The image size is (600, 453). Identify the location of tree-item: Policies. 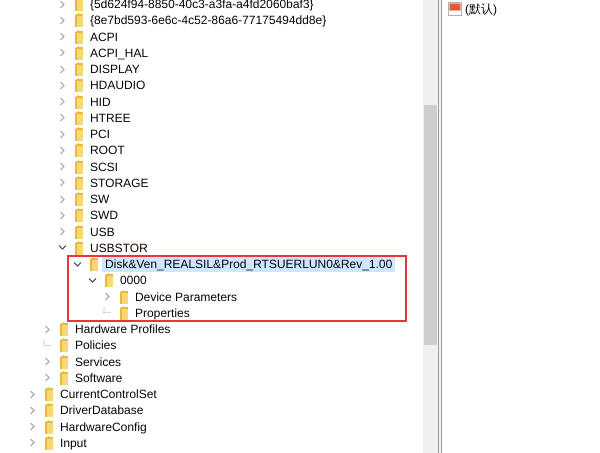
(96, 345).